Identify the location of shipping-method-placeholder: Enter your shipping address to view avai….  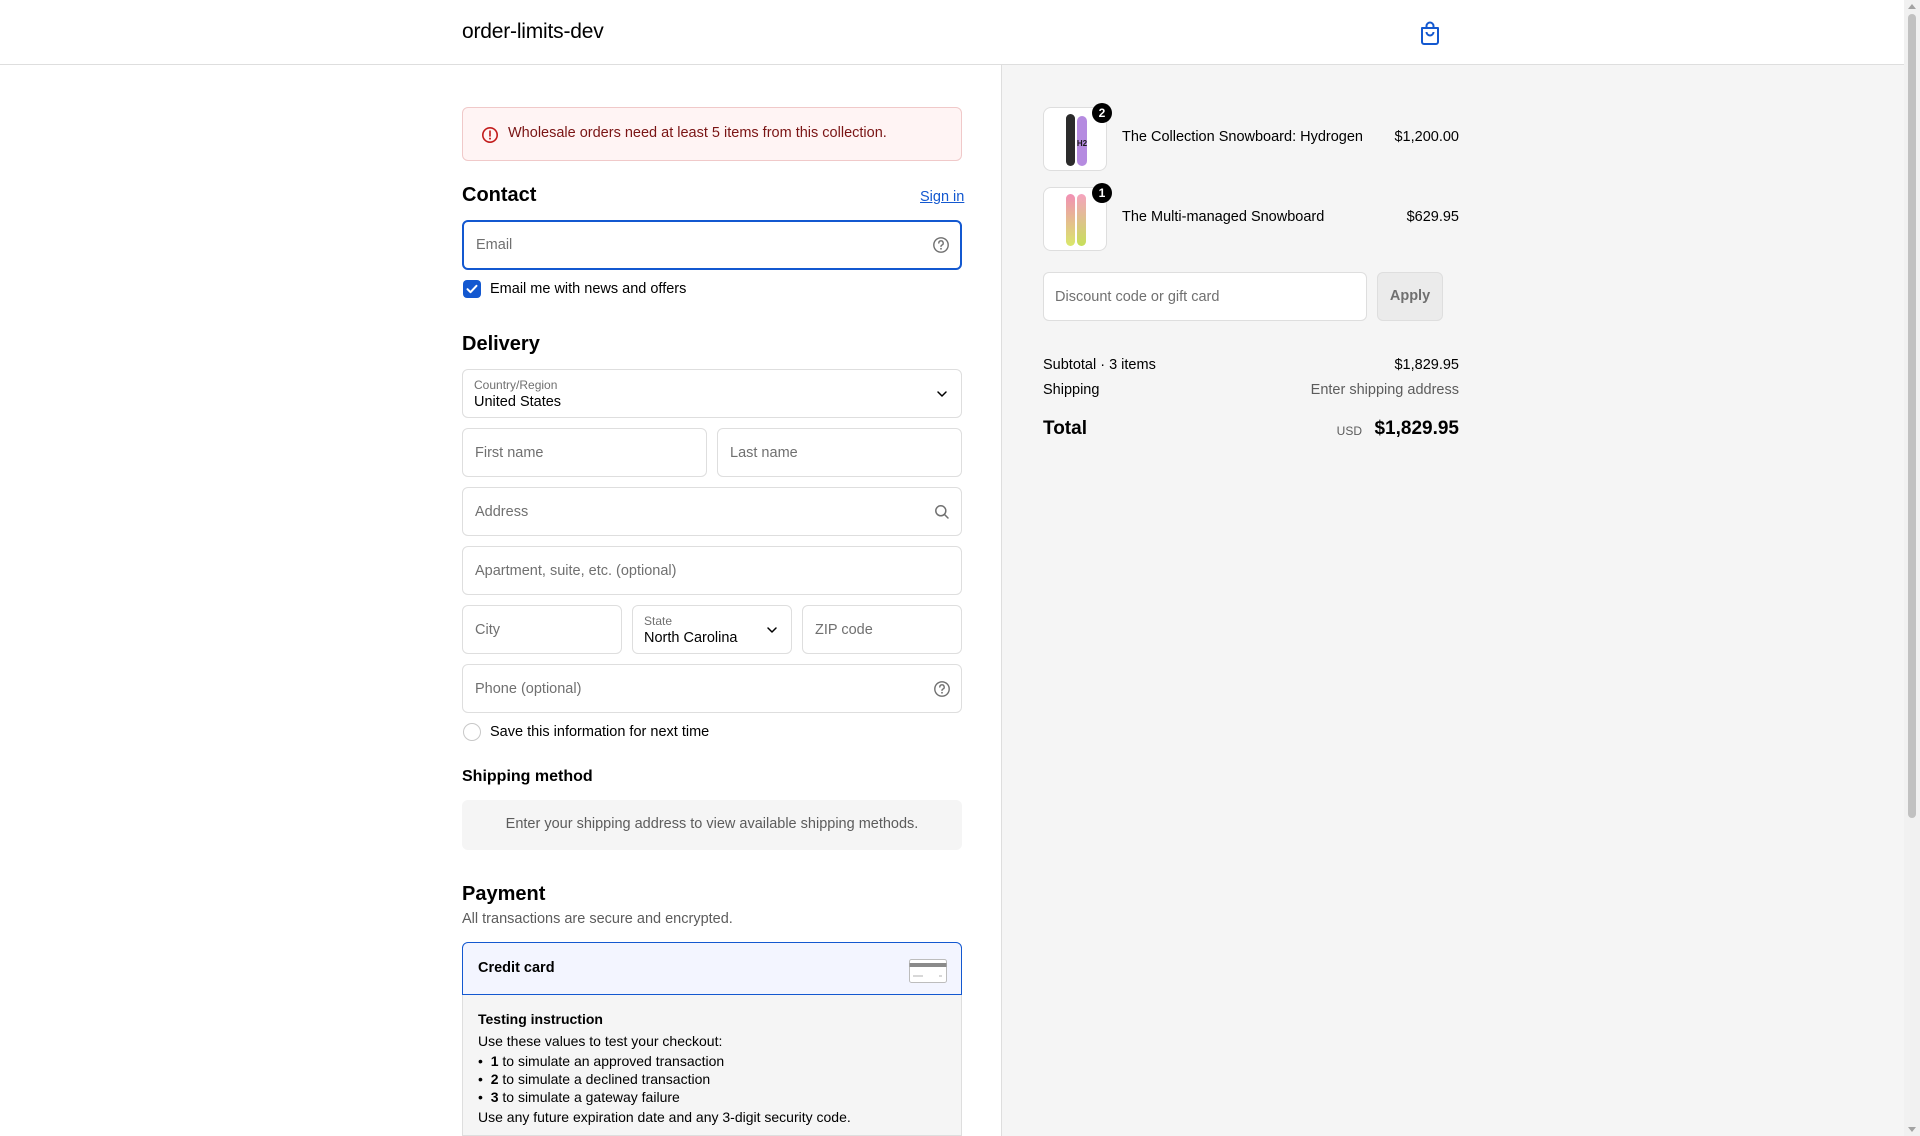
(712, 825).